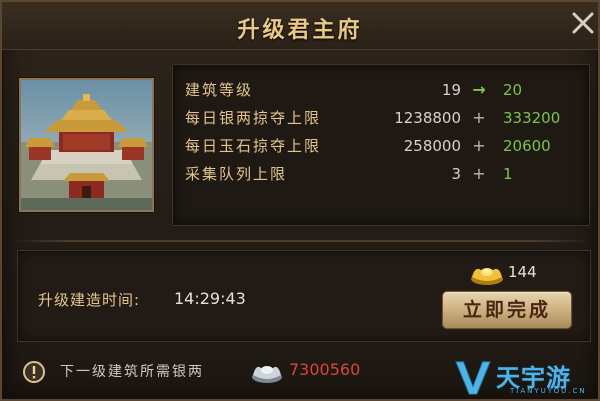  What do you see at coordinates (548, 391) in the screenshot?
I see `watermark-subtext: TIANYUYOU.CN` at bounding box center [548, 391].